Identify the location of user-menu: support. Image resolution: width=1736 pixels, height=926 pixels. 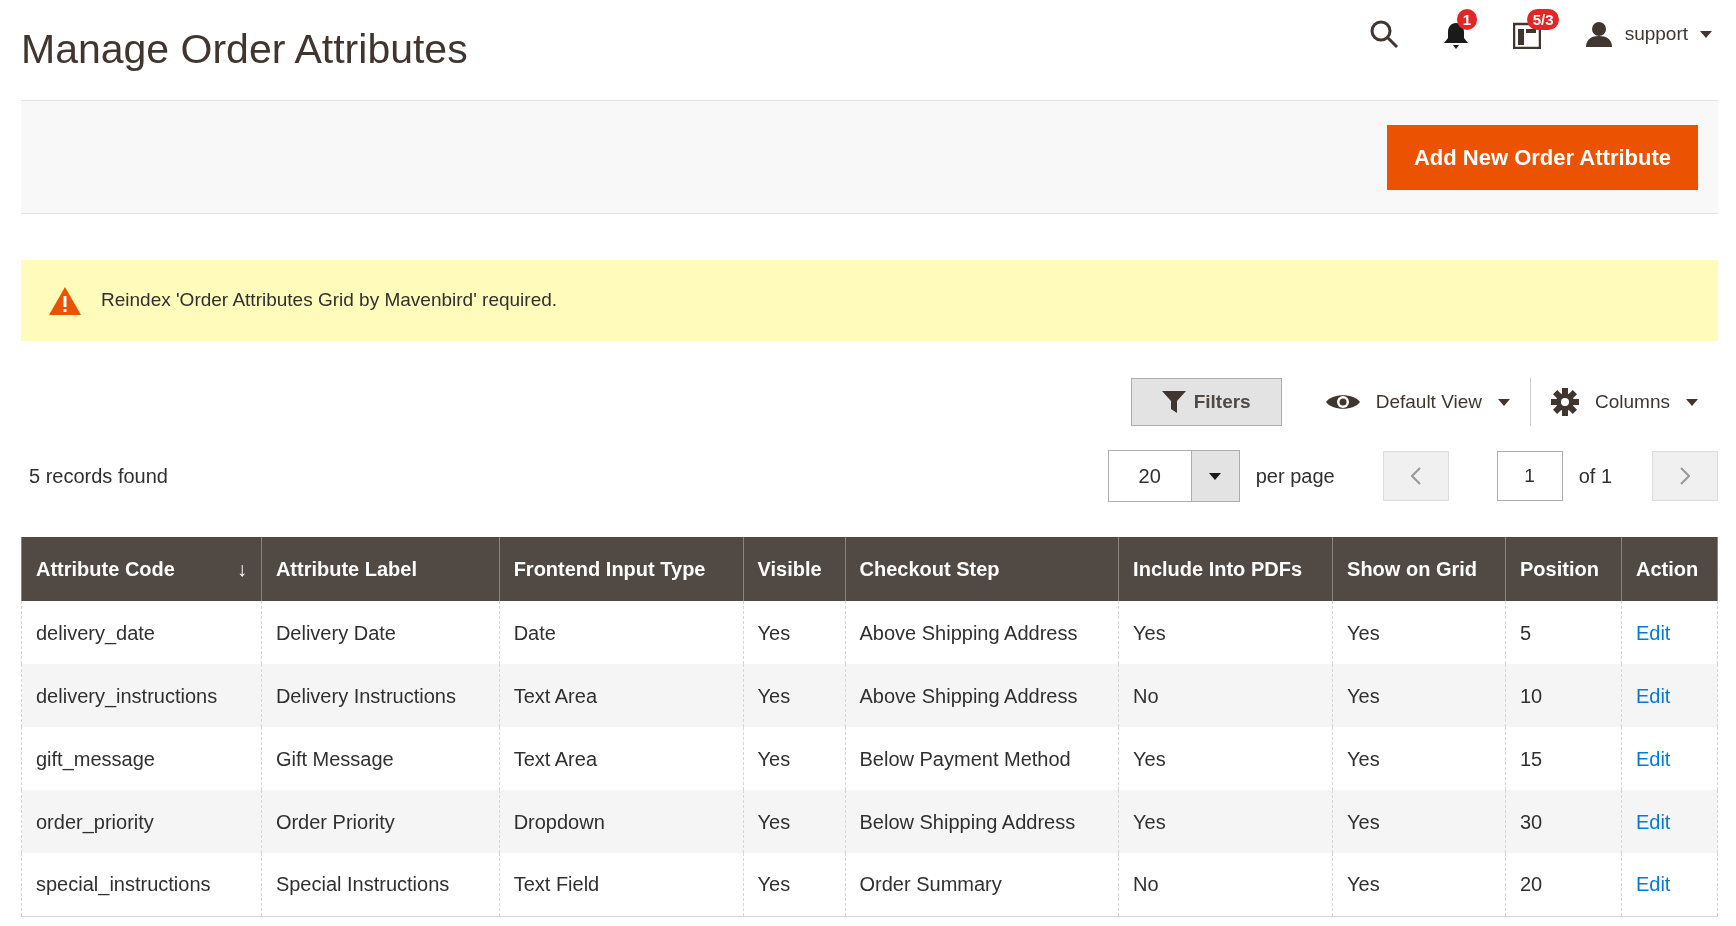
(1648, 34).